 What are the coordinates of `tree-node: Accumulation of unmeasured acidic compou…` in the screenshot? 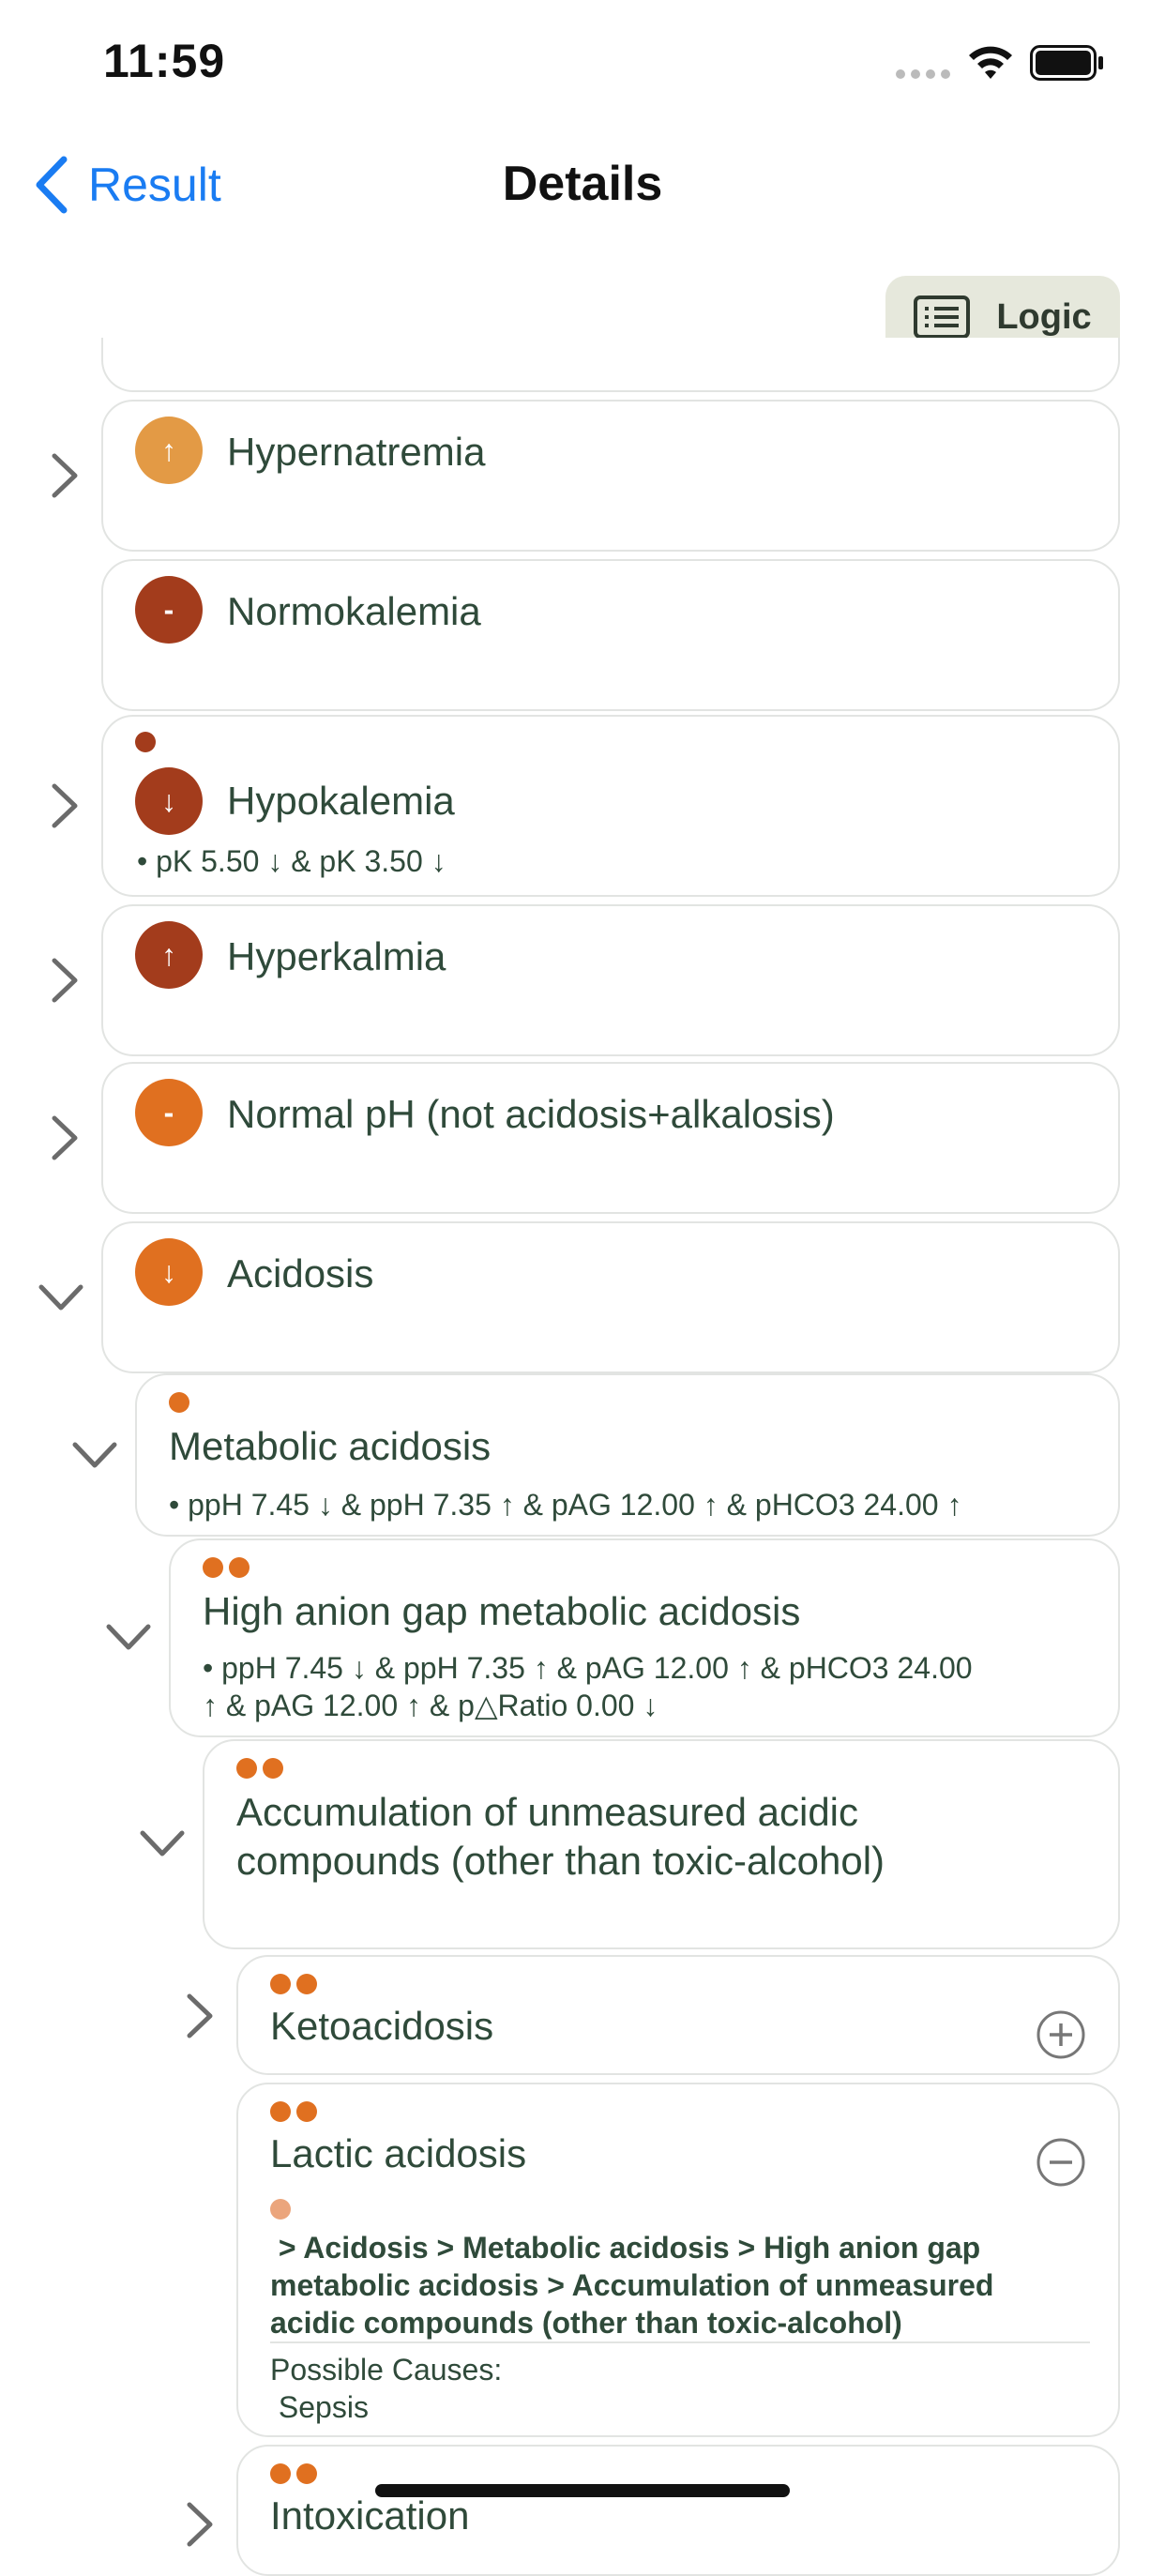 It's located at (661, 1844).